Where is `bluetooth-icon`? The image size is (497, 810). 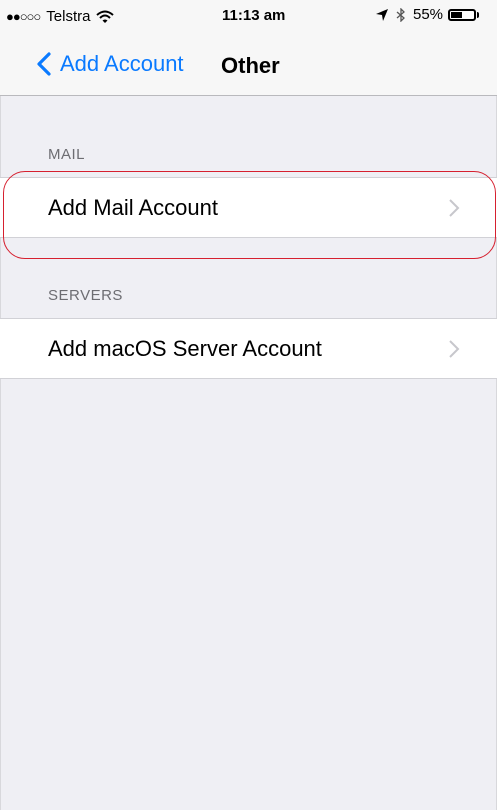
bluetooth-icon is located at coordinates (400, 14).